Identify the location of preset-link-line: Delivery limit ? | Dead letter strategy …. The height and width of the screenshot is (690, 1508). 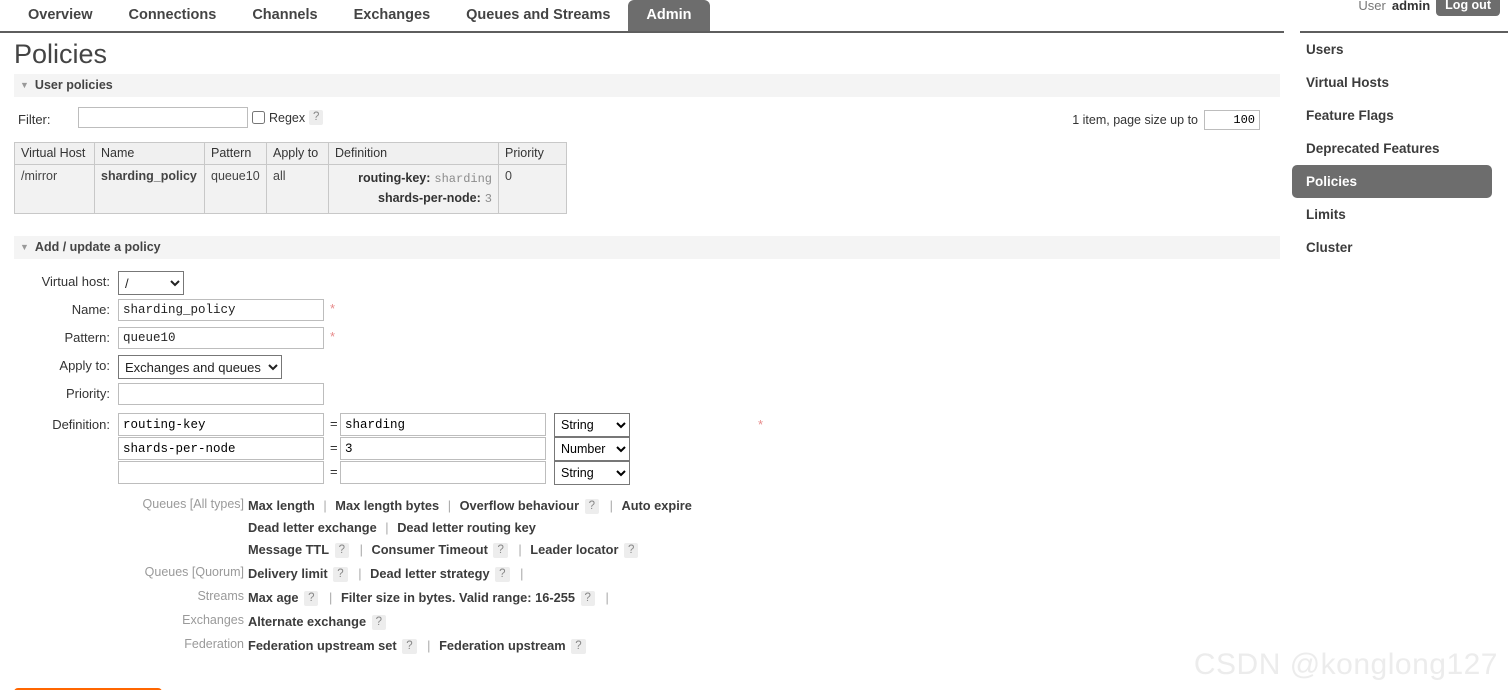
(759, 574).